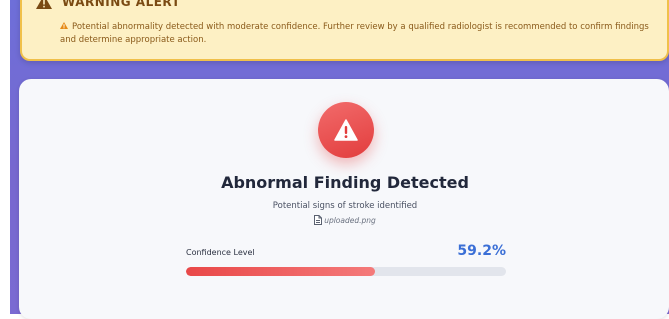  Describe the element at coordinates (345, 206) in the screenshot. I see `result-subline: Potential signs of stroke identified` at that location.